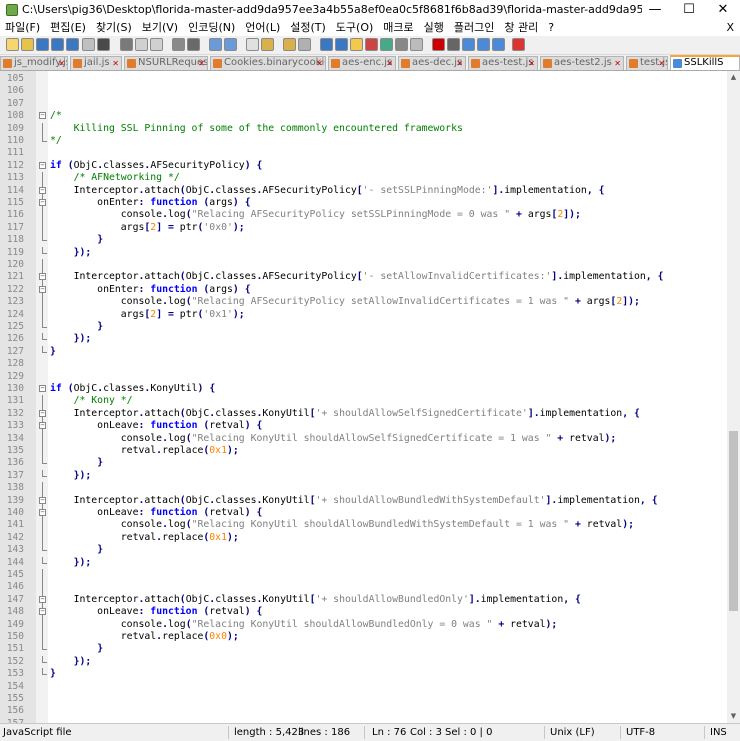 Image resolution: width=740 pixels, height=741 pixels. What do you see at coordinates (363, 451) in the screenshot?
I see `code-line: 135 retval.replace(0x1);` at bounding box center [363, 451].